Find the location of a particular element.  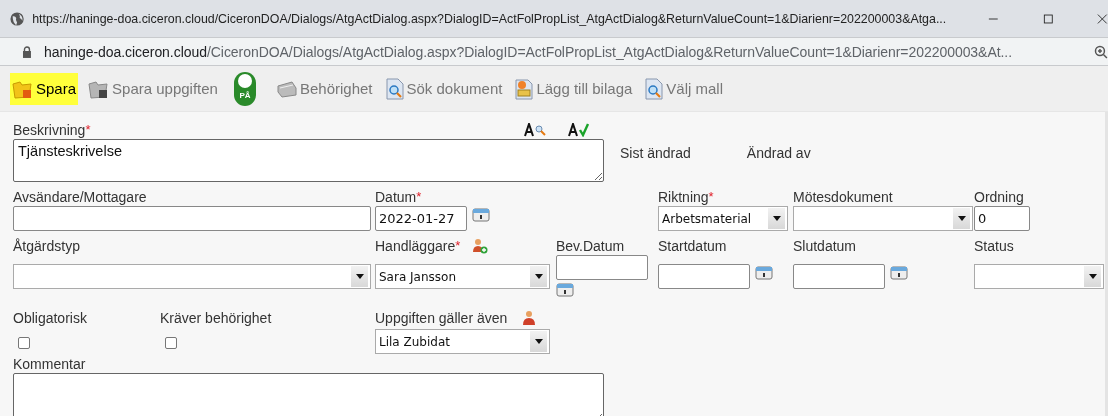

toolbar-button: Spara is located at coordinates (44, 88).